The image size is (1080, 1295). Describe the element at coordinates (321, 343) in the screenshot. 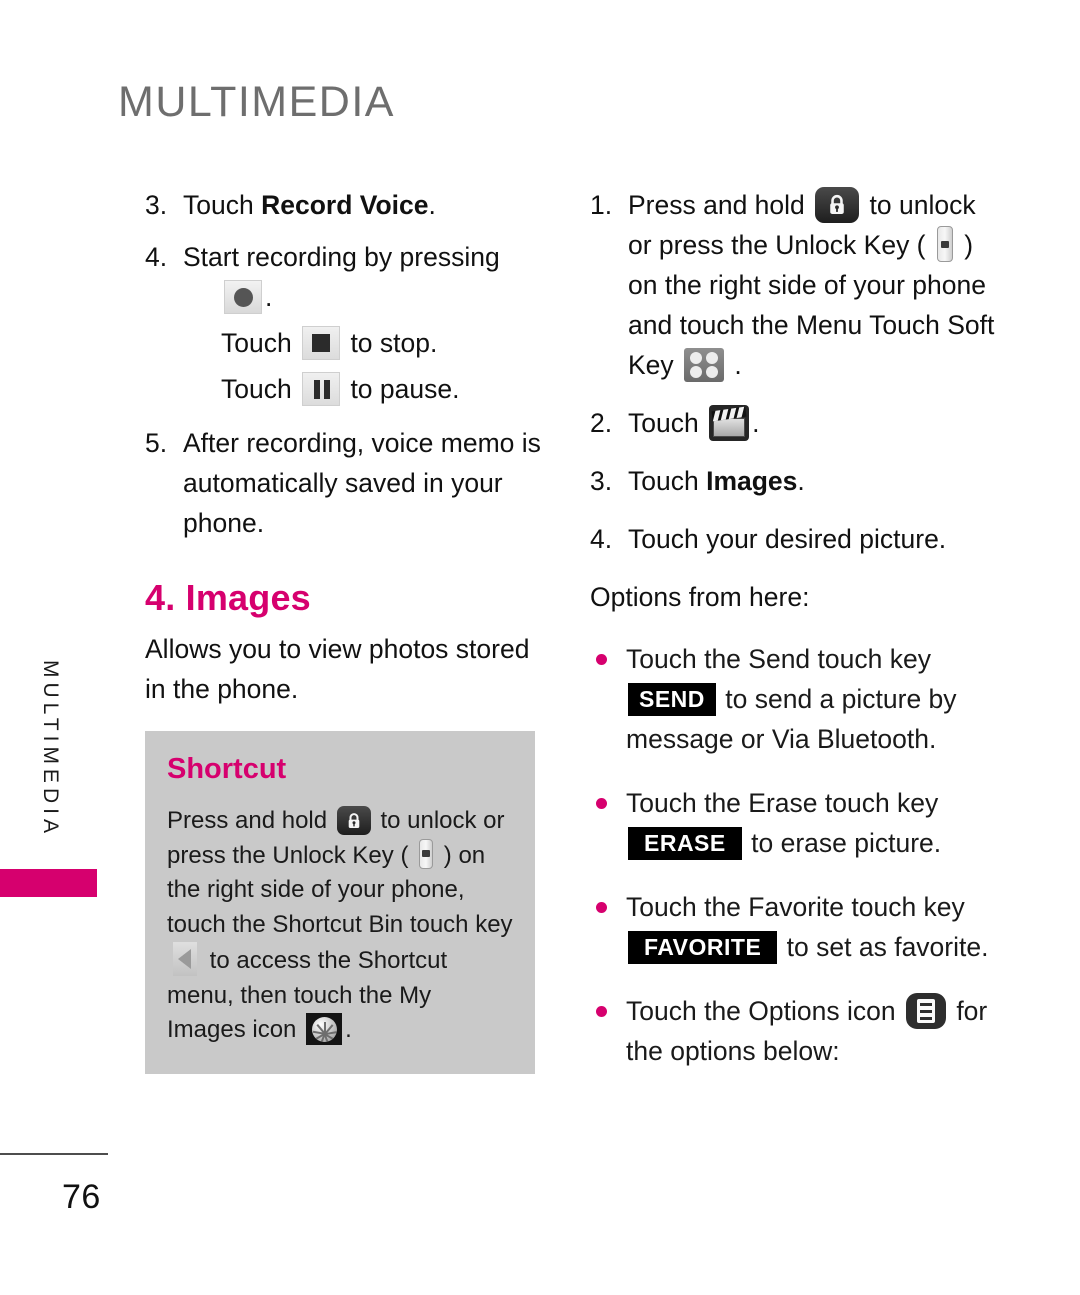

I see `stop-icon` at that location.